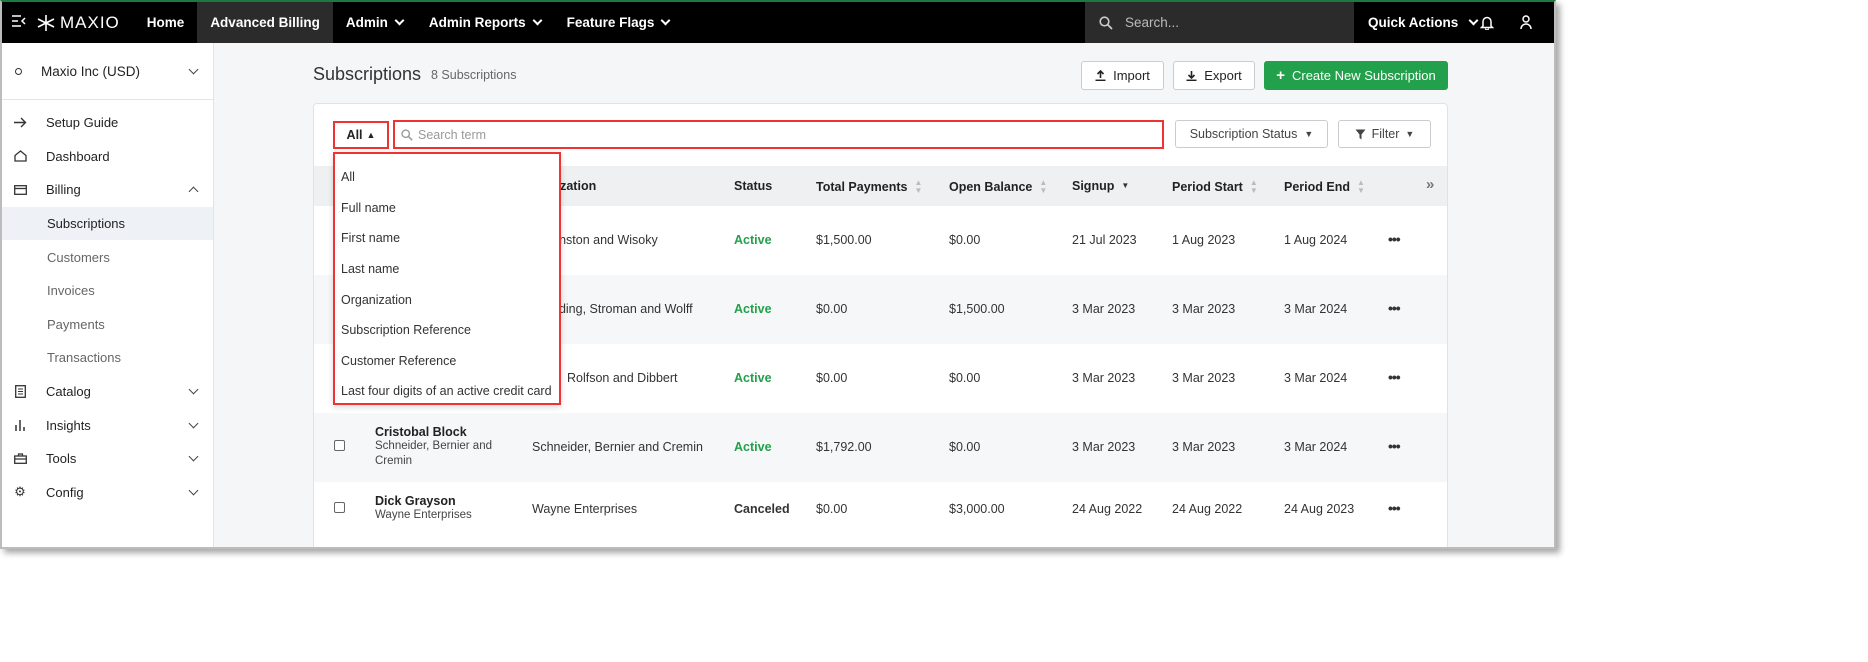  Describe the element at coordinates (107, 425) in the screenshot. I see `sidebar-item-insights: Insights` at that location.